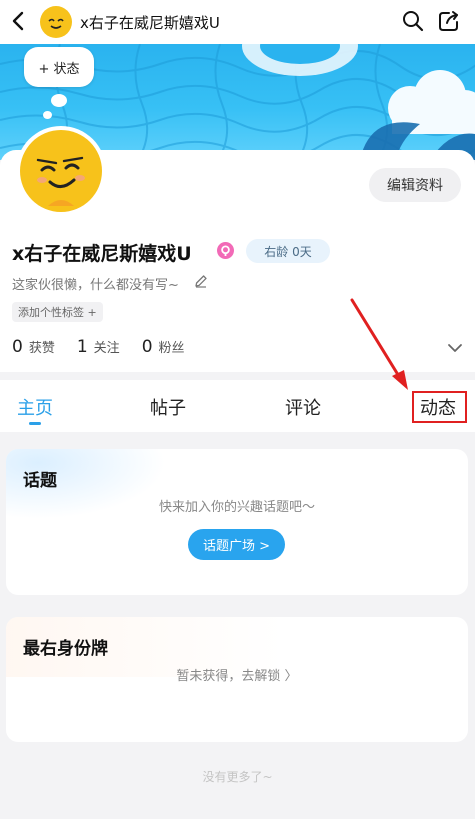 This screenshot has height=819, width=475. I want to click on chevron-down-icon, so click(455, 348).